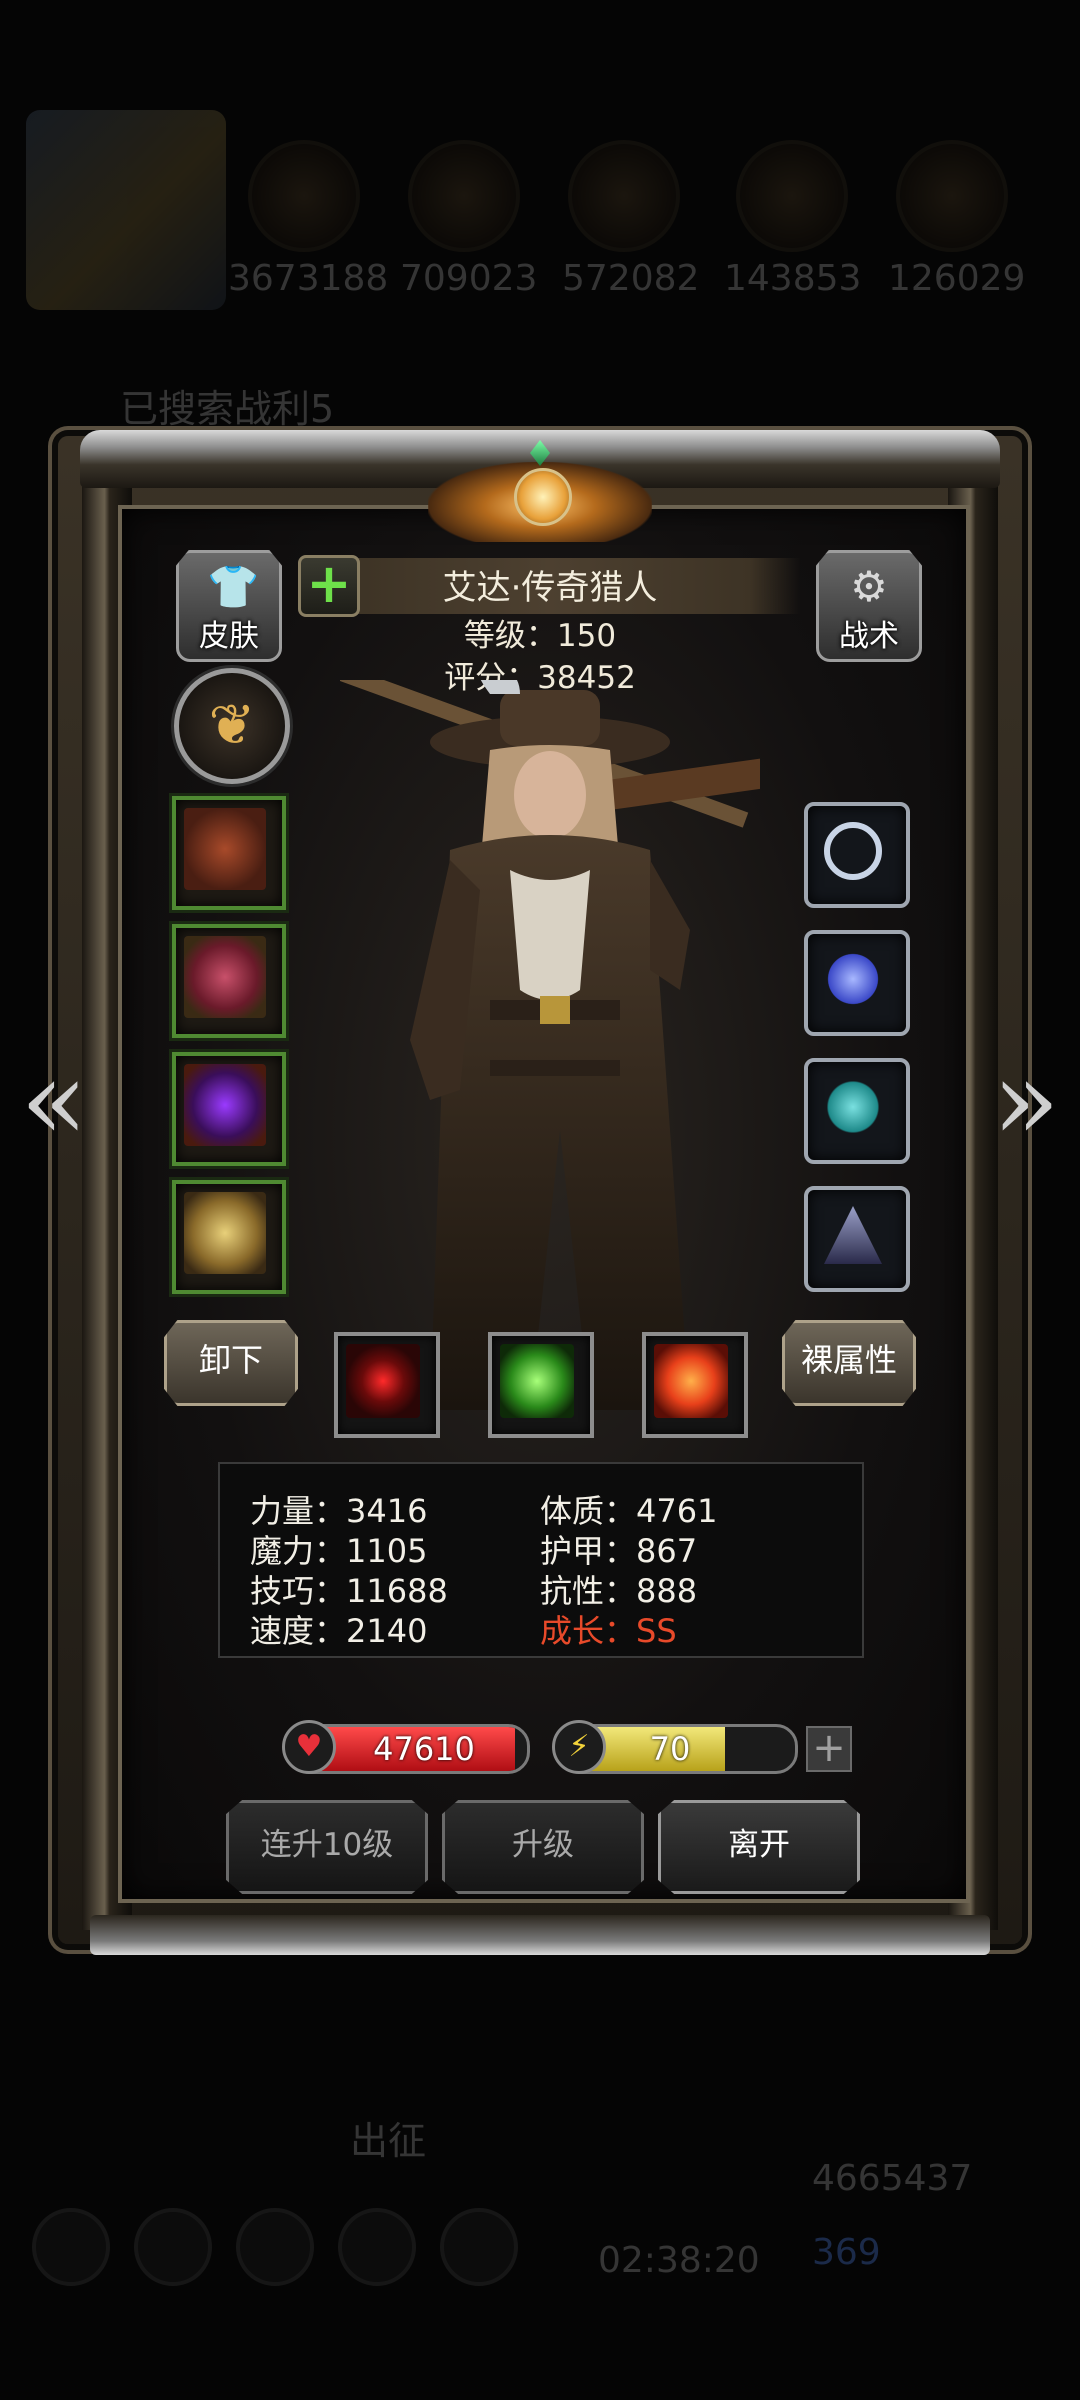 This screenshot has width=1080, height=2400. Describe the element at coordinates (229, 636) in the screenshot. I see `skin-label: 皮肤` at that location.